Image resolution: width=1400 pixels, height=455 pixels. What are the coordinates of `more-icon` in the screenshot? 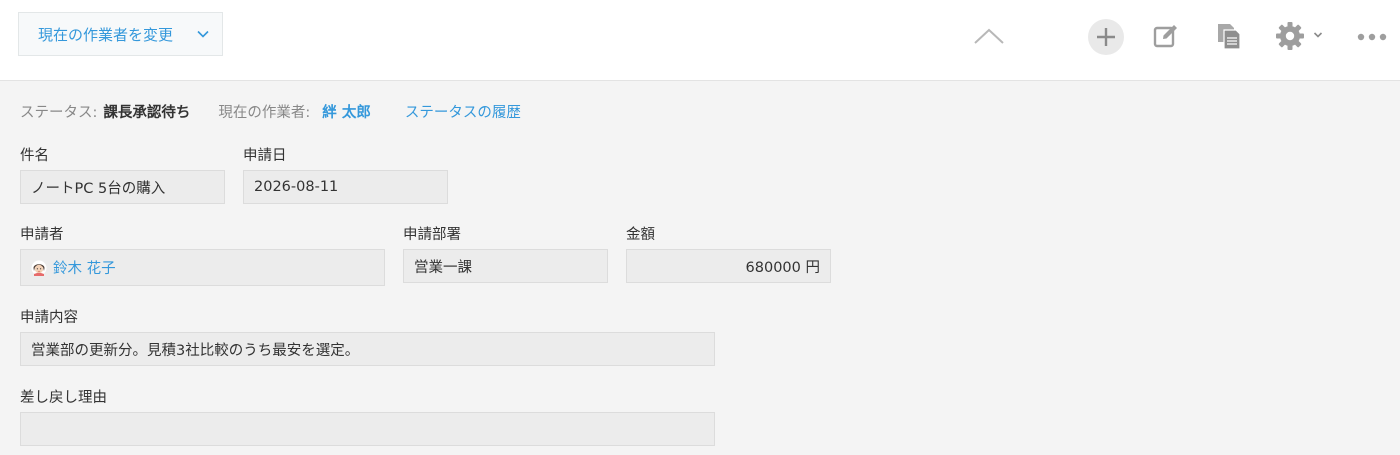 It's located at (1372, 37).